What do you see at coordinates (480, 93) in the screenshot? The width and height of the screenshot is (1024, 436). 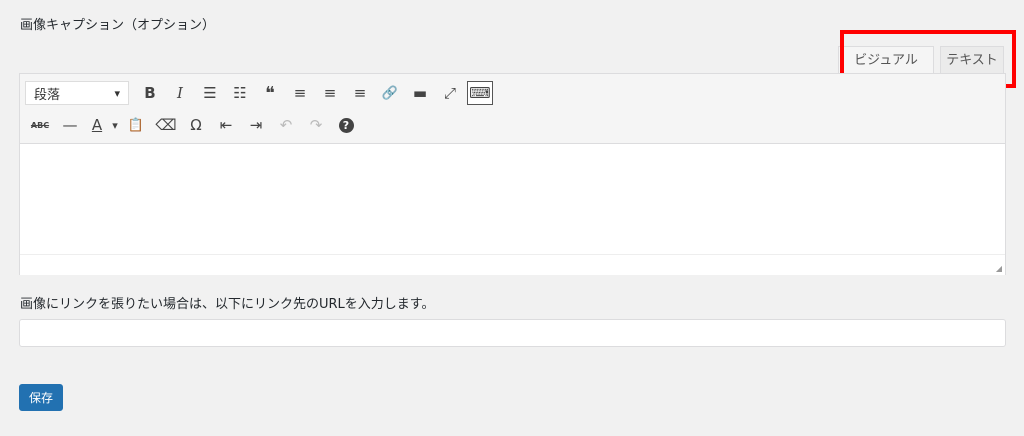 I see `toolbar-toggle-icon: ⌨` at bounding box center [480, 93].